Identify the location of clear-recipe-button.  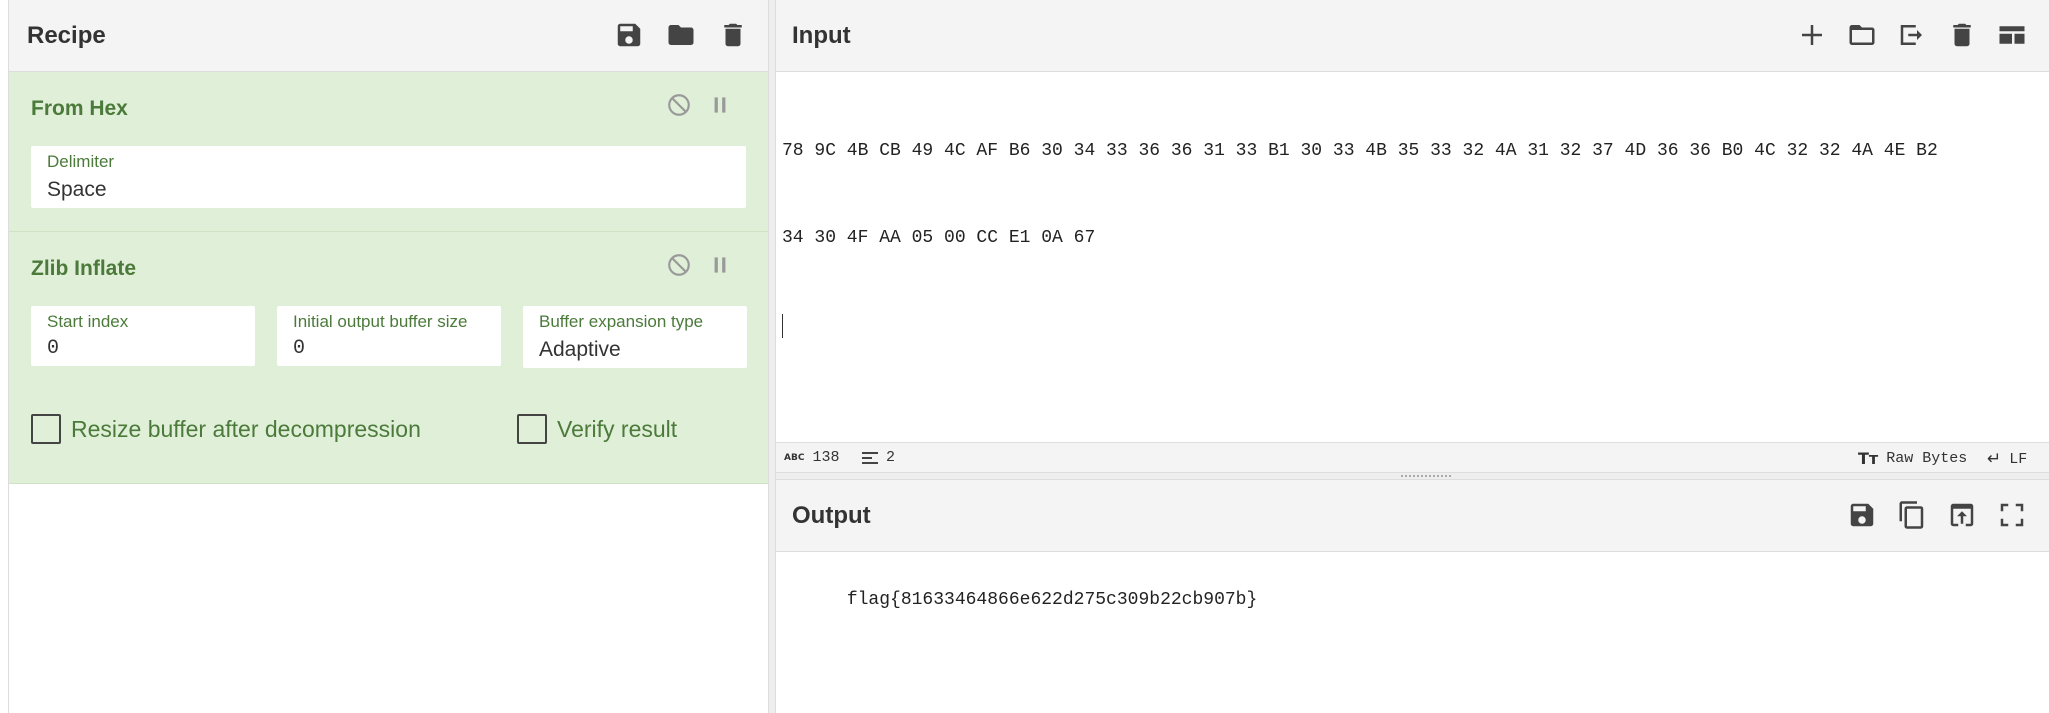
(733, 35).